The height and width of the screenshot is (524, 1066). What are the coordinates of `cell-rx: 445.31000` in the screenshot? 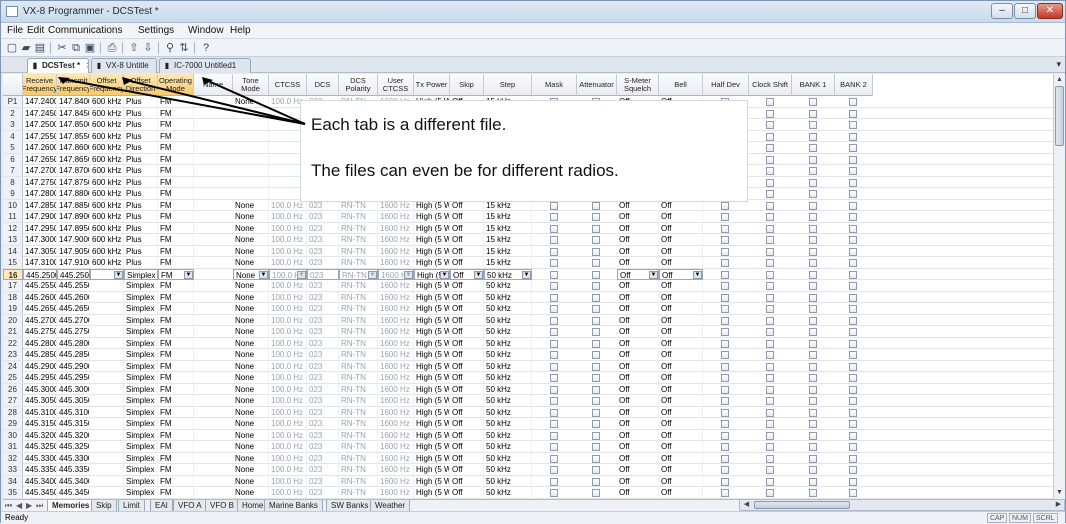 It's located at (40, 412).